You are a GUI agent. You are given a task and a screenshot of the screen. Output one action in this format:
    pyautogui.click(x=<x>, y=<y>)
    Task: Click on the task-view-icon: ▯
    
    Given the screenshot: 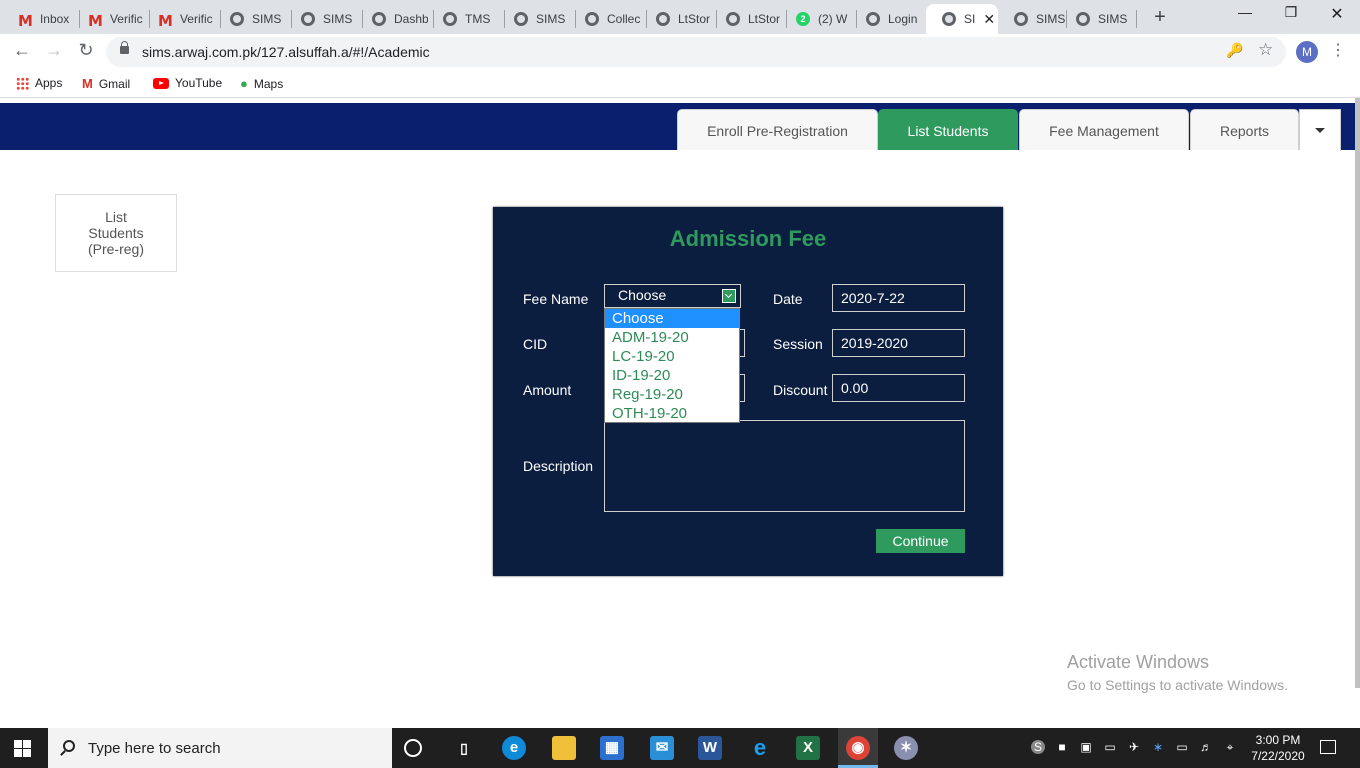 What is the action you would take?
    pyautogui.click(x=464, y=748)
    